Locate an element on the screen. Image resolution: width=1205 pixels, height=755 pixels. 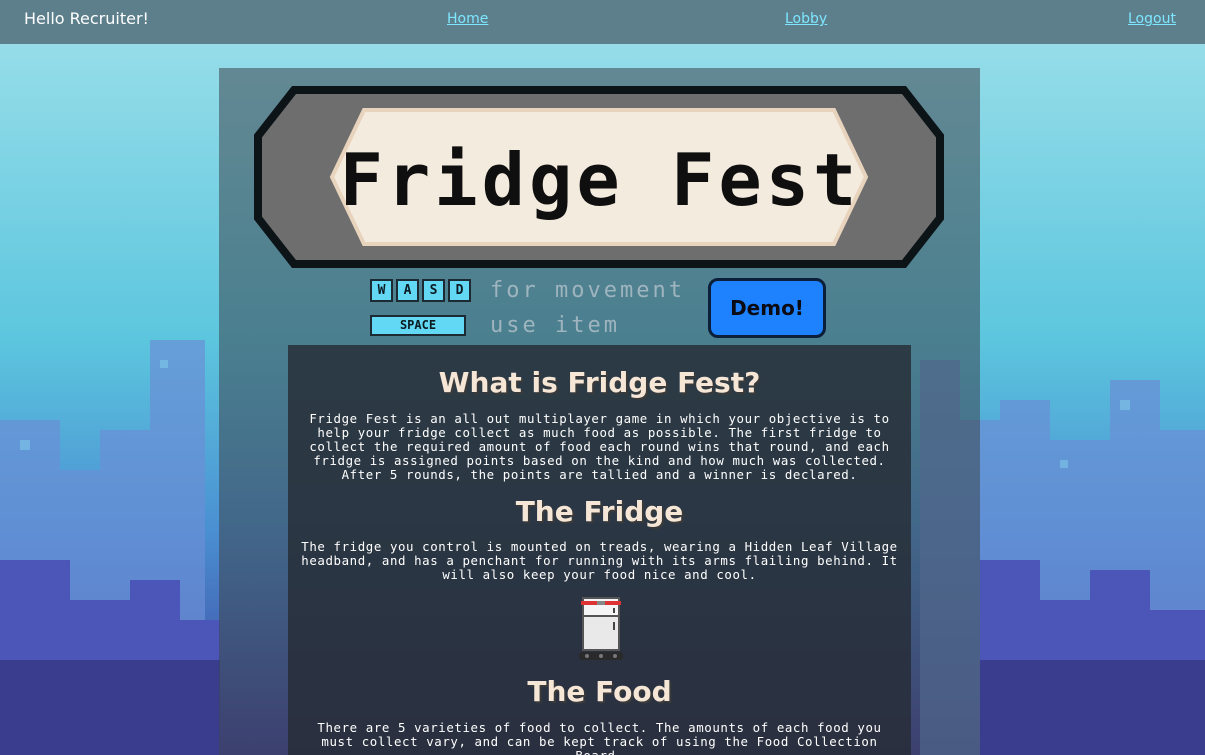
a-key-icon: A is located at coordinates (407, 290).